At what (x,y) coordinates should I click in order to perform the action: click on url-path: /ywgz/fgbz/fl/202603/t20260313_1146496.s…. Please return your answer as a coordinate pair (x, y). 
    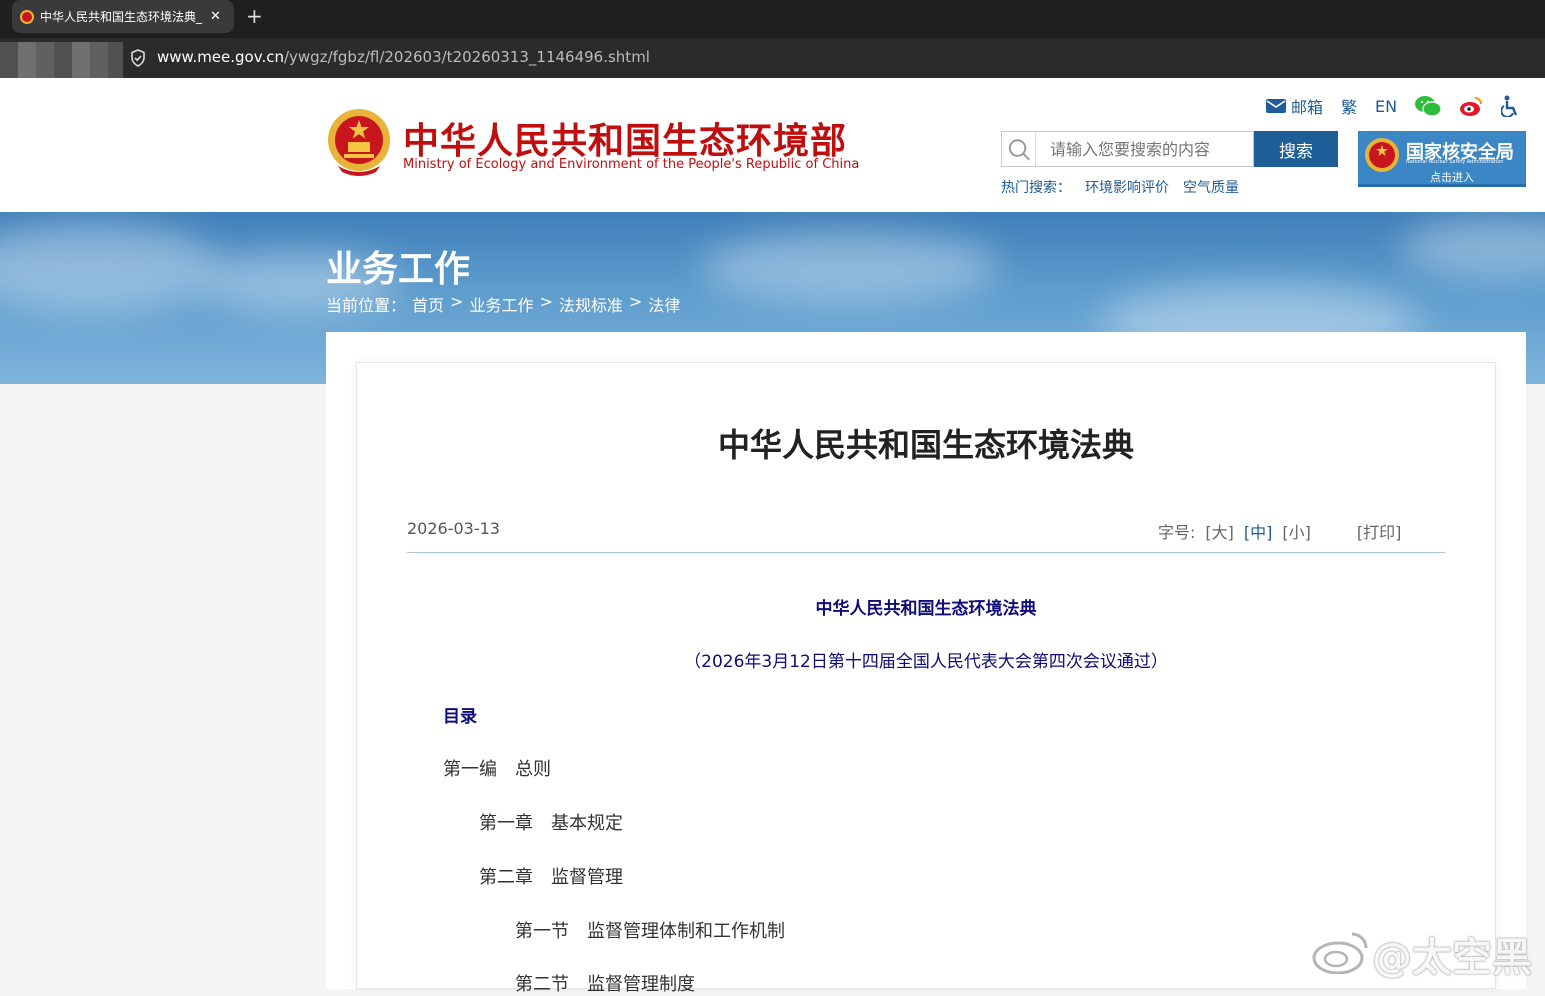
    Looking at the image, I should click on (466, 57).